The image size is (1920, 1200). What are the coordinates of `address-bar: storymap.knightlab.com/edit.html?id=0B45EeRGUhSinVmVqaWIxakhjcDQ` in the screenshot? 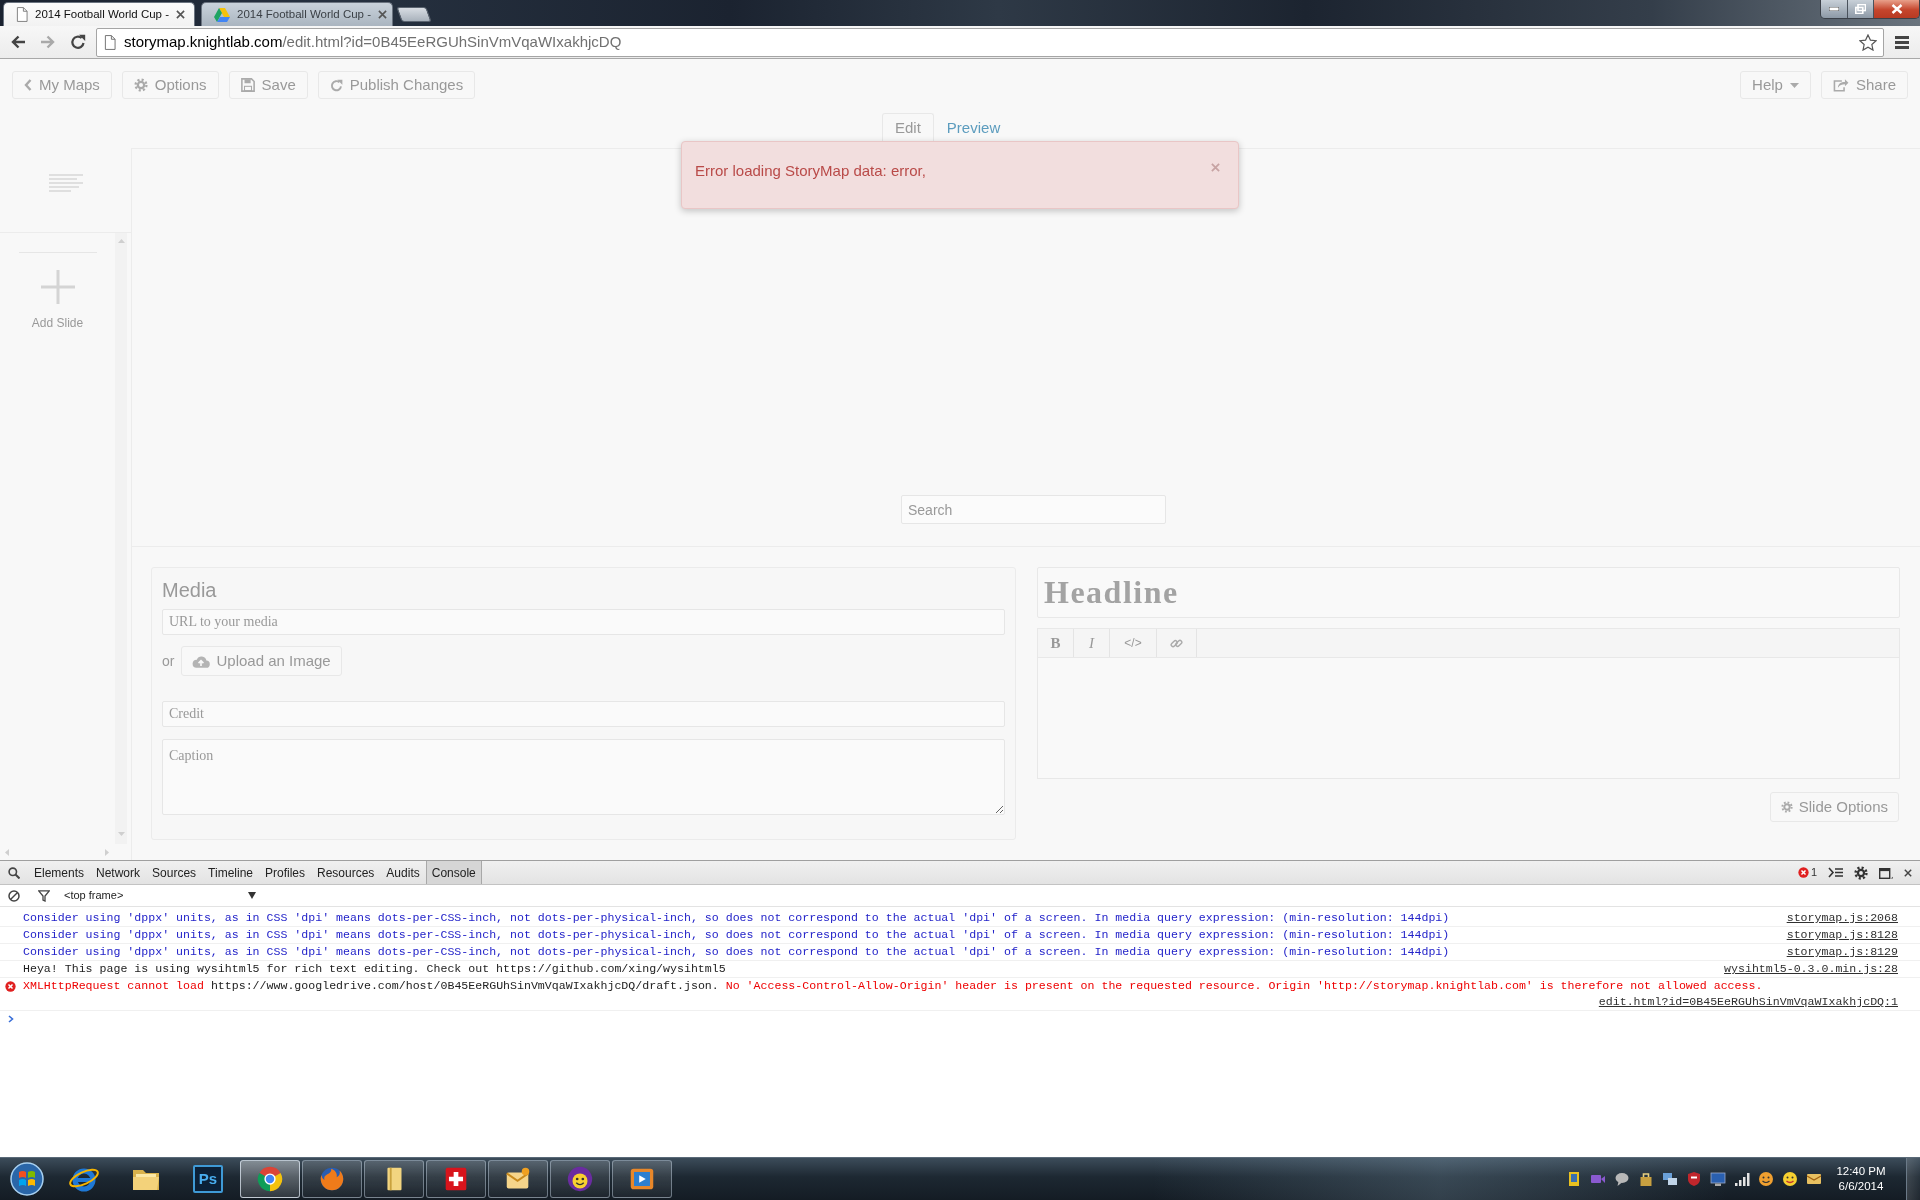 It's located at (990, 42).